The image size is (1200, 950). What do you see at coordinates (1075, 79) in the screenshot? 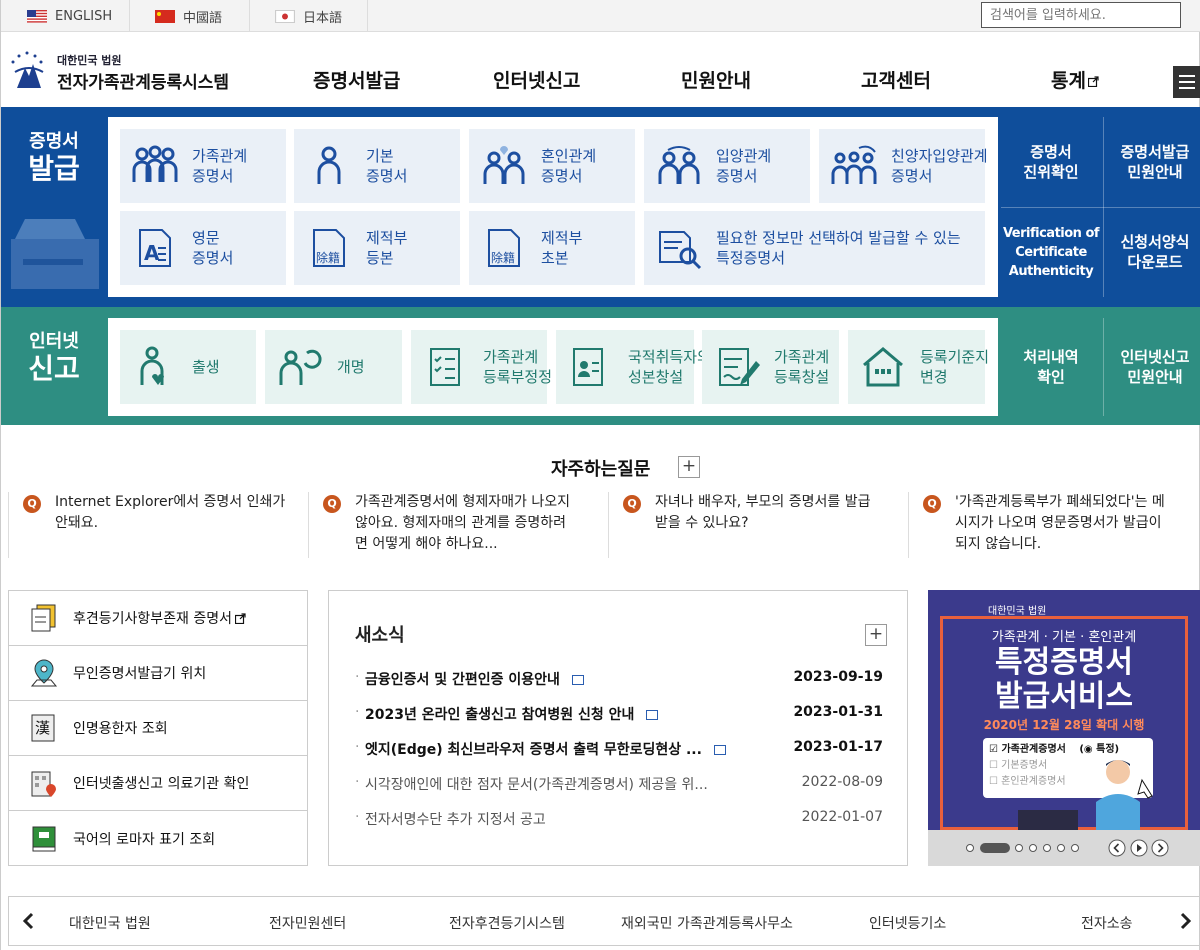
I see `nav-statistics: 통계` at bounding box center [1075, 79].